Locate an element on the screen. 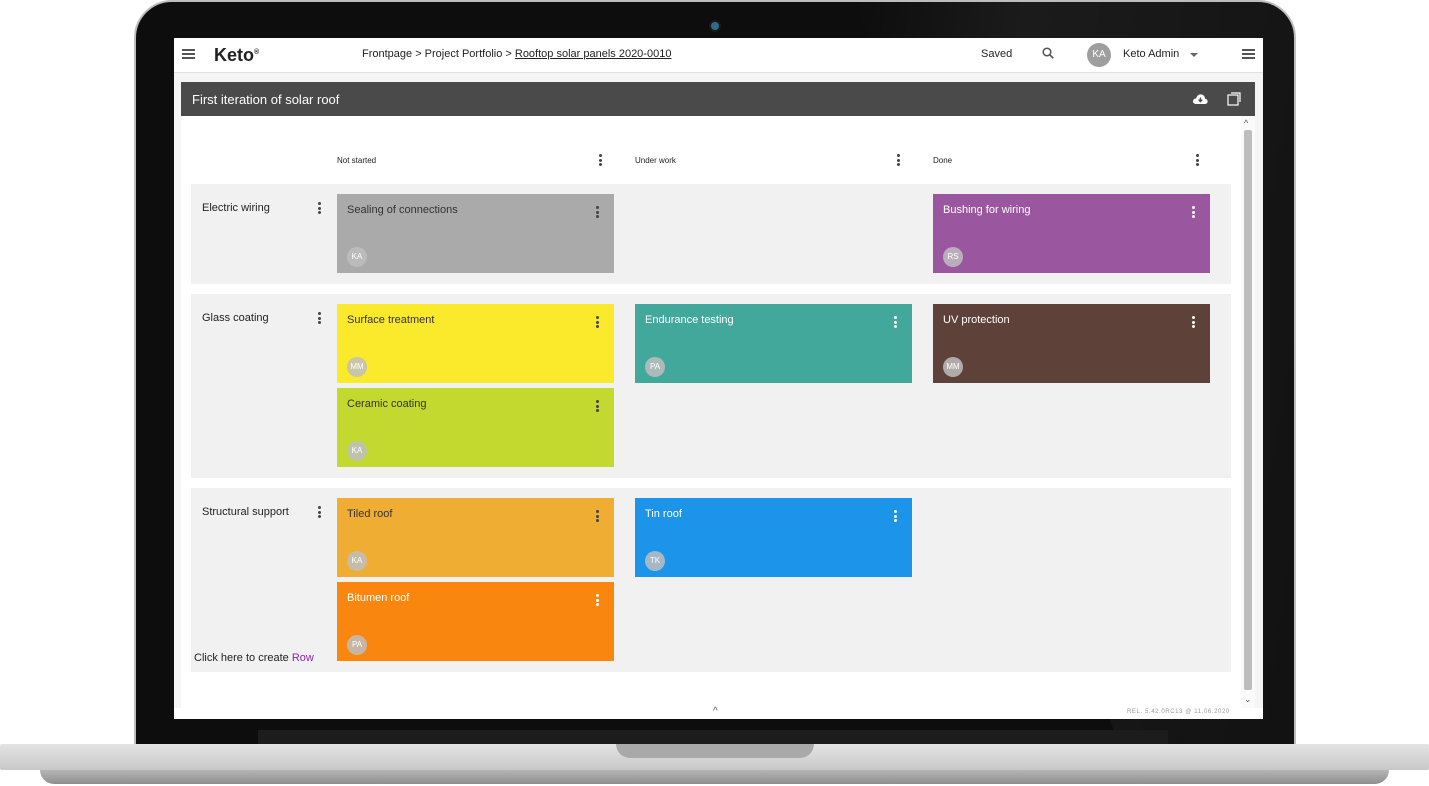 This screenshot has width=1429, height=786. laptop-base is located at coordinates (714, 765).